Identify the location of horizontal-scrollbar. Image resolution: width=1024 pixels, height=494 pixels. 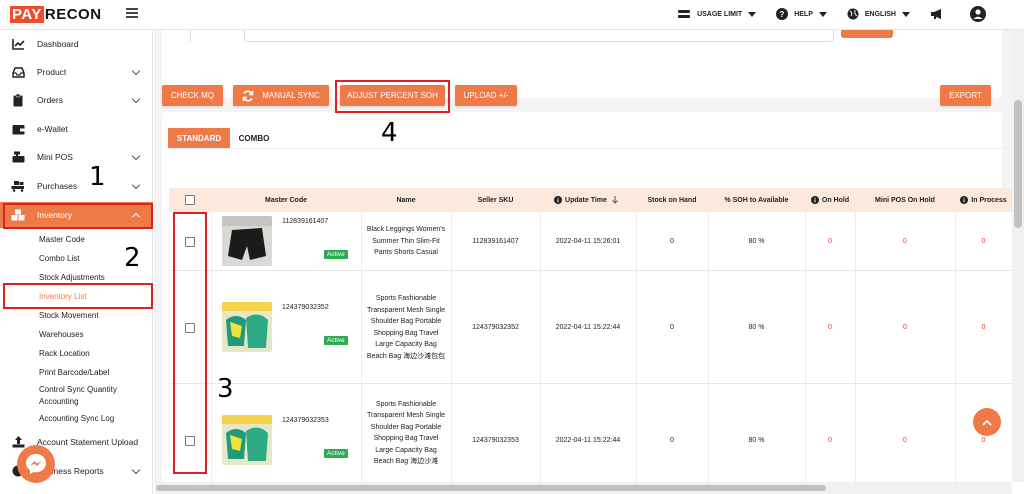
(583, 488).